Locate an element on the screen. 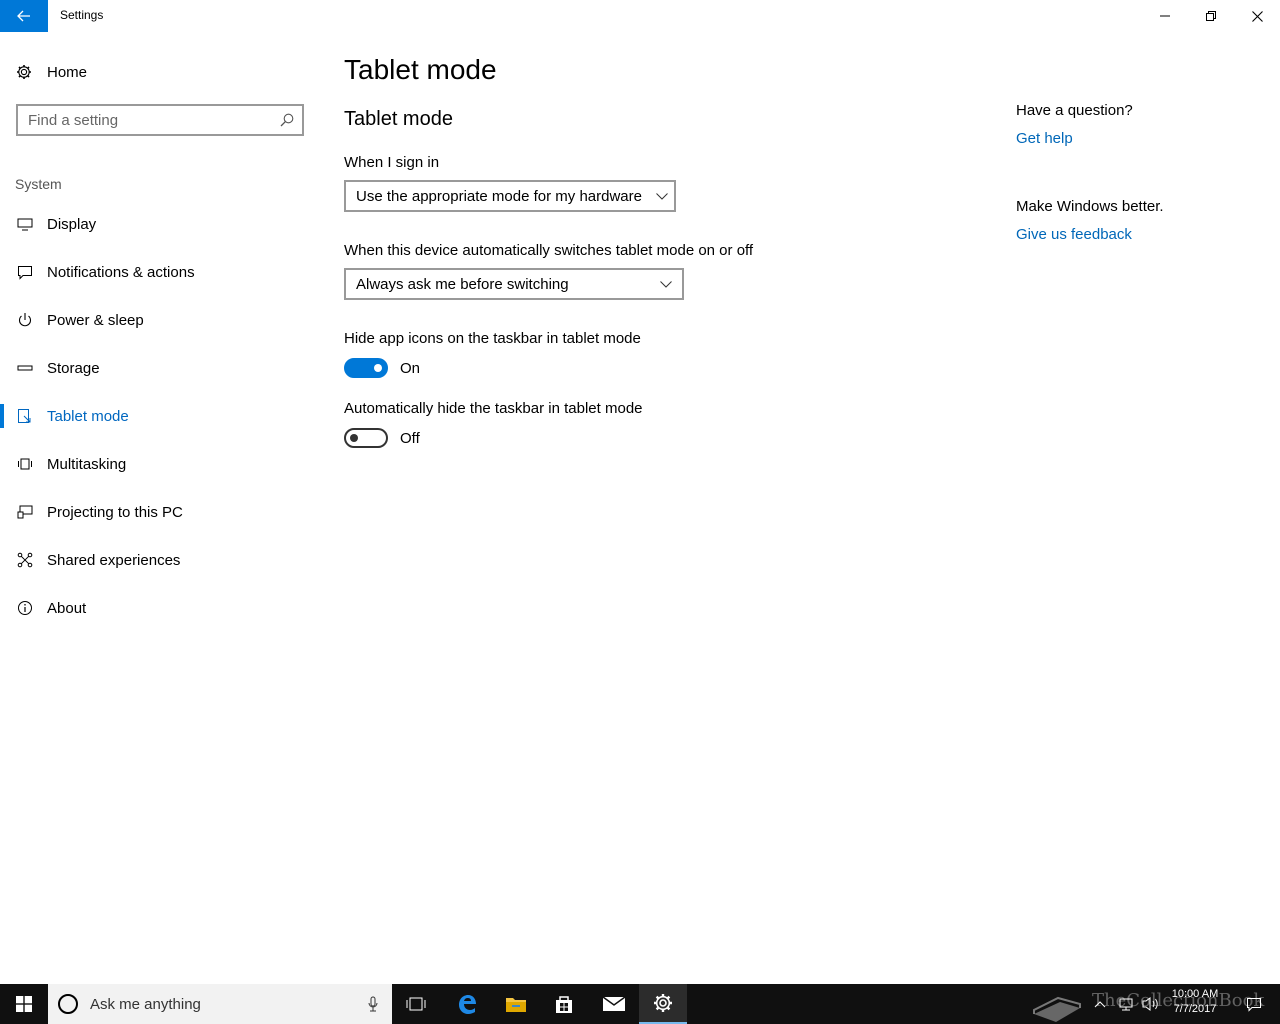  help-question: Have a question? is located at coordinates (1074, 110).